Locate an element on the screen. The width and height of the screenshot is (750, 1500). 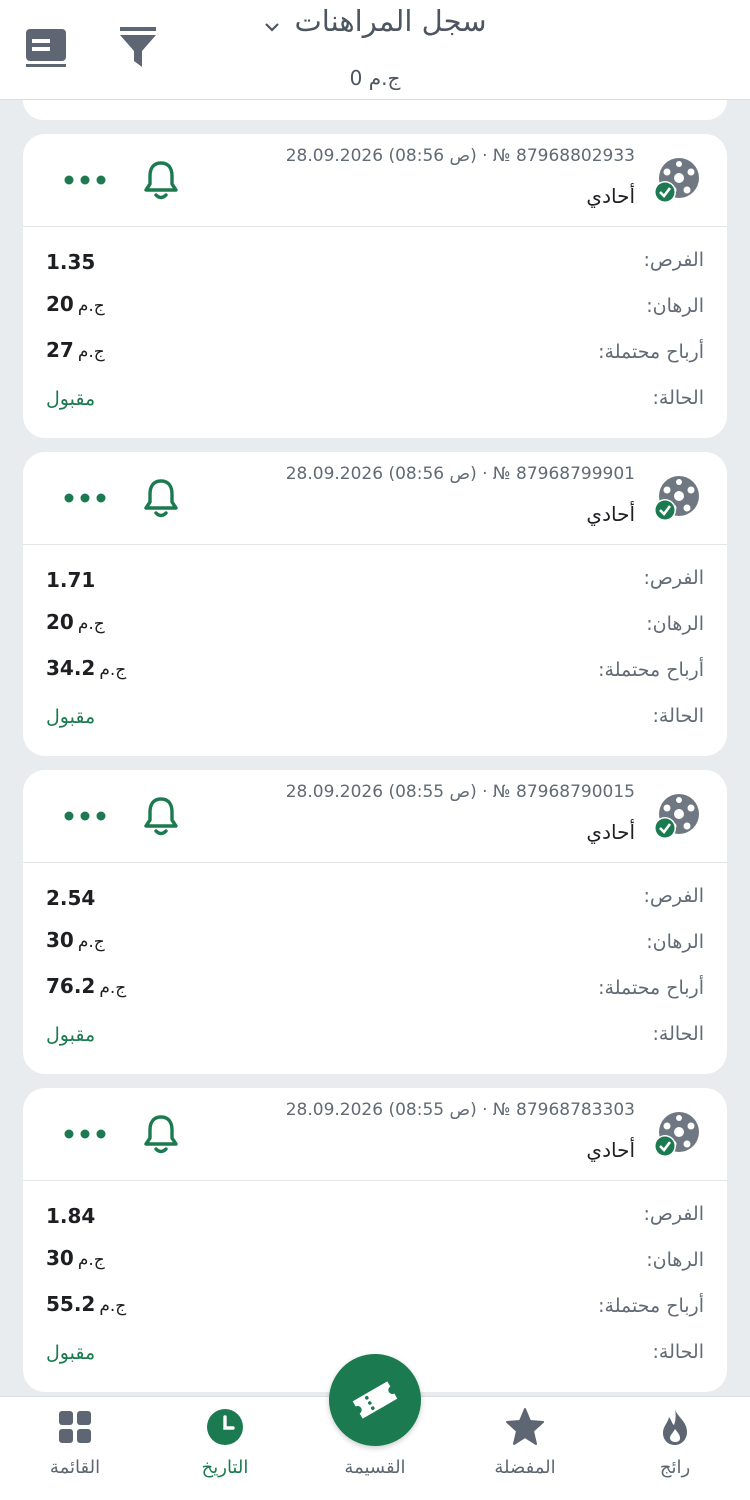
previous-card-edge is located at coordinates (375, 110).